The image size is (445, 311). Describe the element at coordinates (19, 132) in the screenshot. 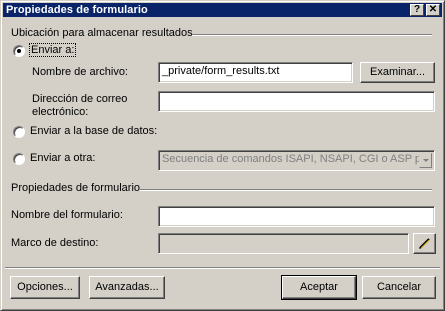

I see `send-to-database-radio` at that location.